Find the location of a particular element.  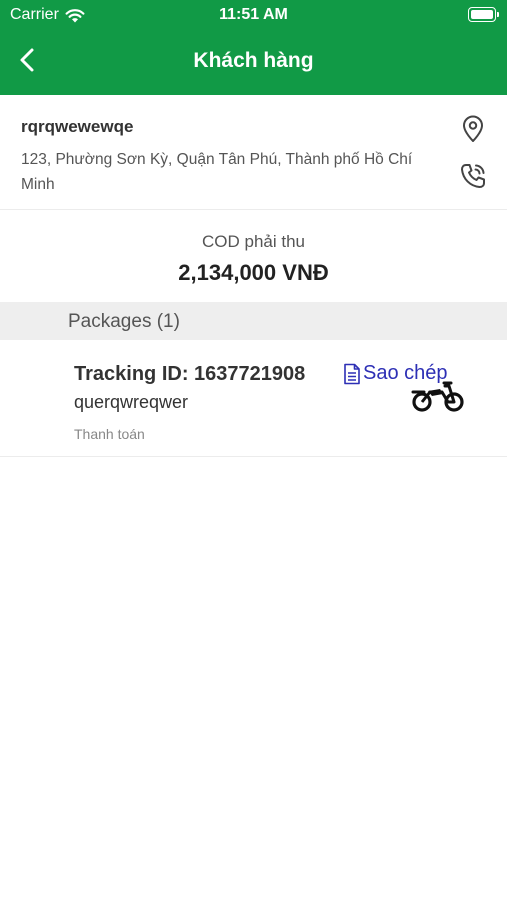

customer-name: rqrqwewewqe is located at coordinates (77, 126).